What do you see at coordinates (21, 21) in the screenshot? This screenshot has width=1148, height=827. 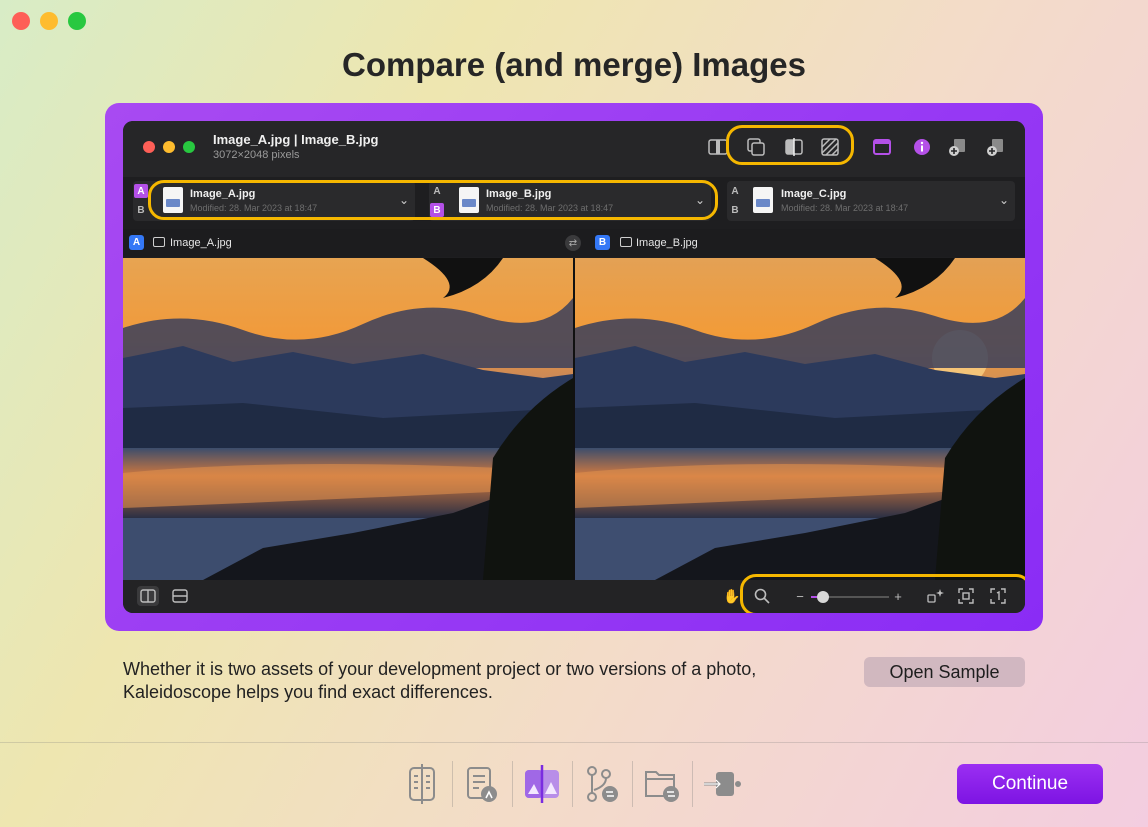 I see `close-window-button` at bounding box center [21, 21].